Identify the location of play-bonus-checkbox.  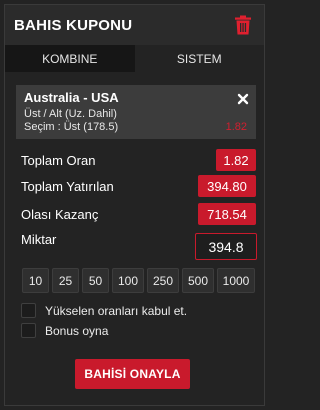
(28, 330).